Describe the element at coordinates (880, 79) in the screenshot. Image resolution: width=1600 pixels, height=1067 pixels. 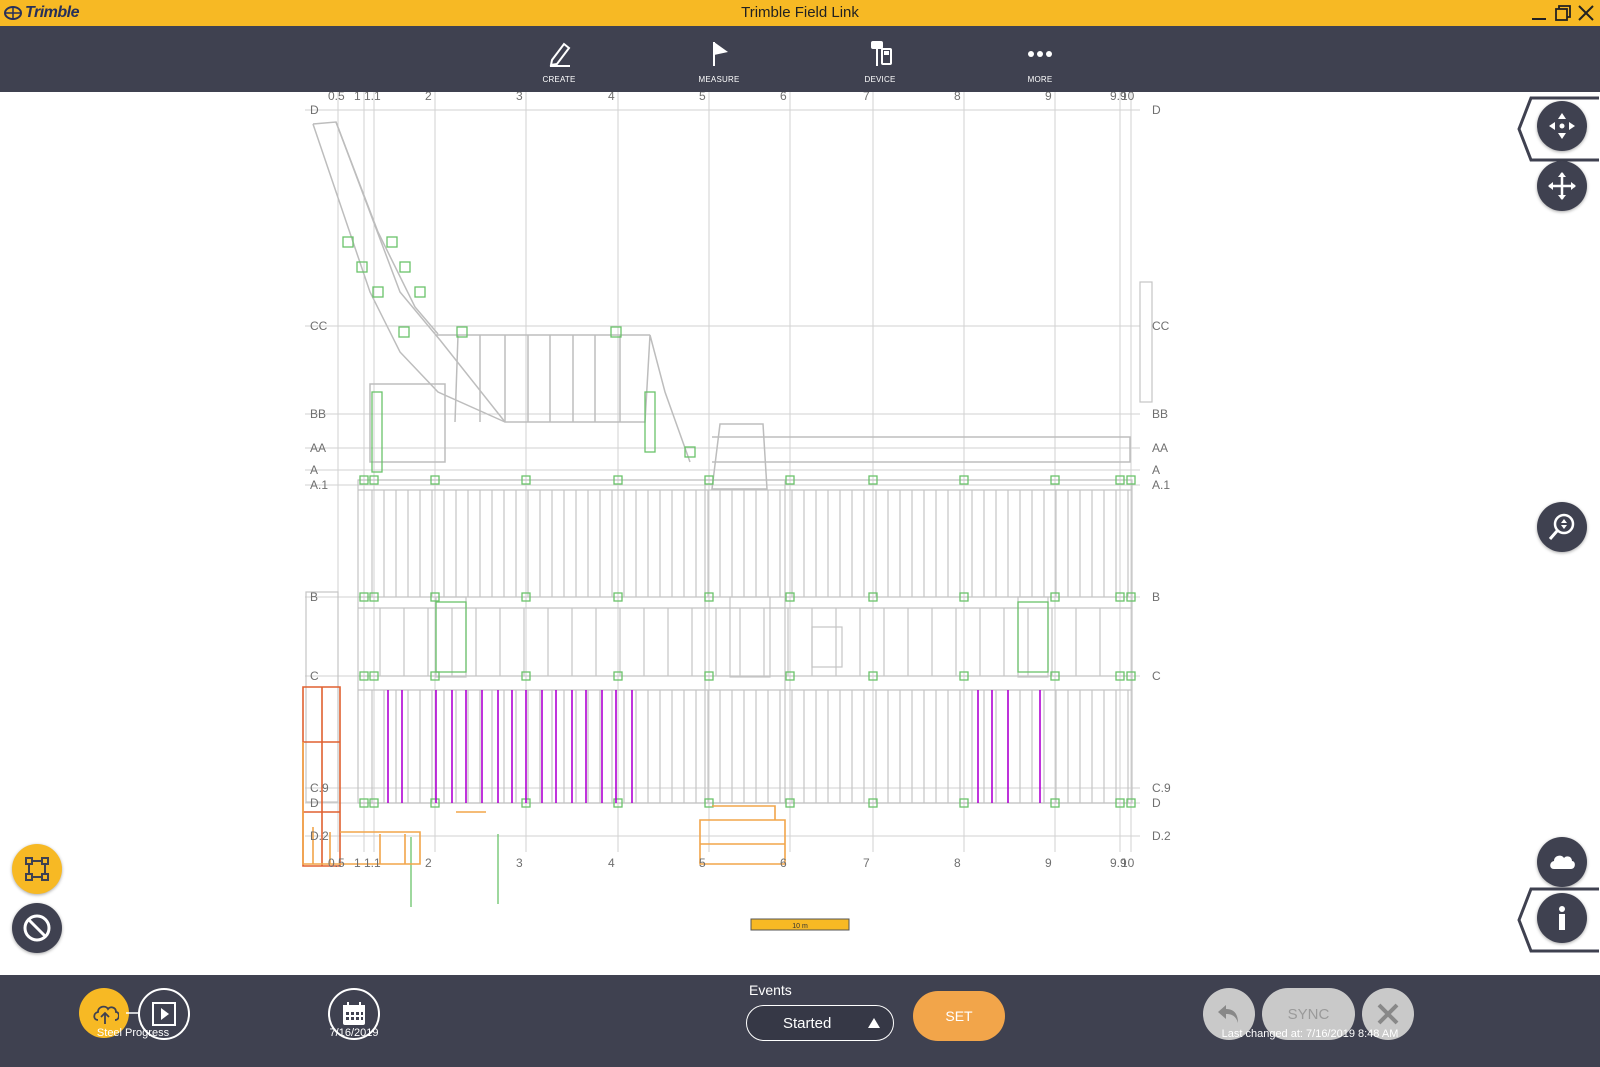
I see `device-label: DEVICE` at that location.